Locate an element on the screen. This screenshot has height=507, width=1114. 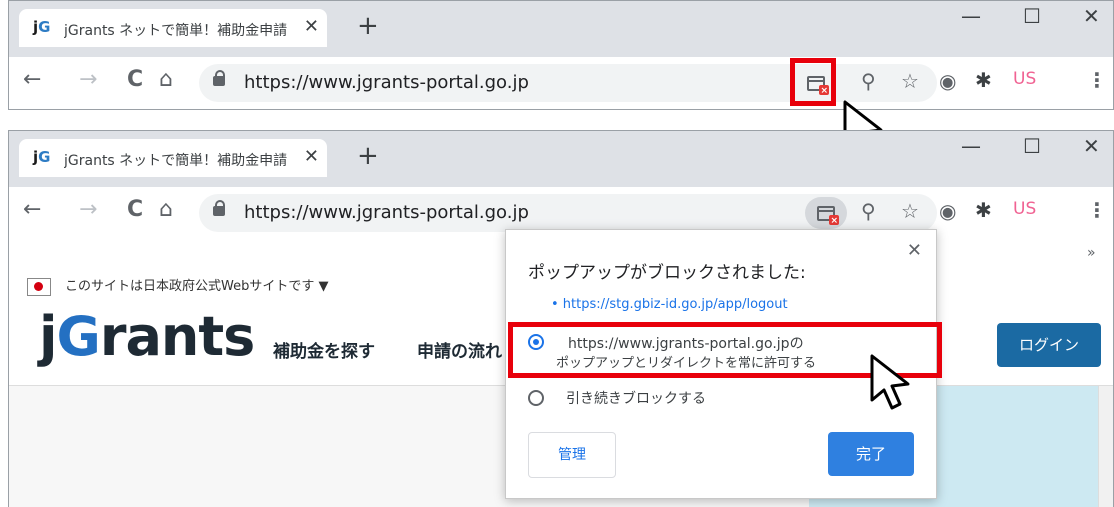
dialog-close-icon: ✕ is located at coordinates (914, 250).